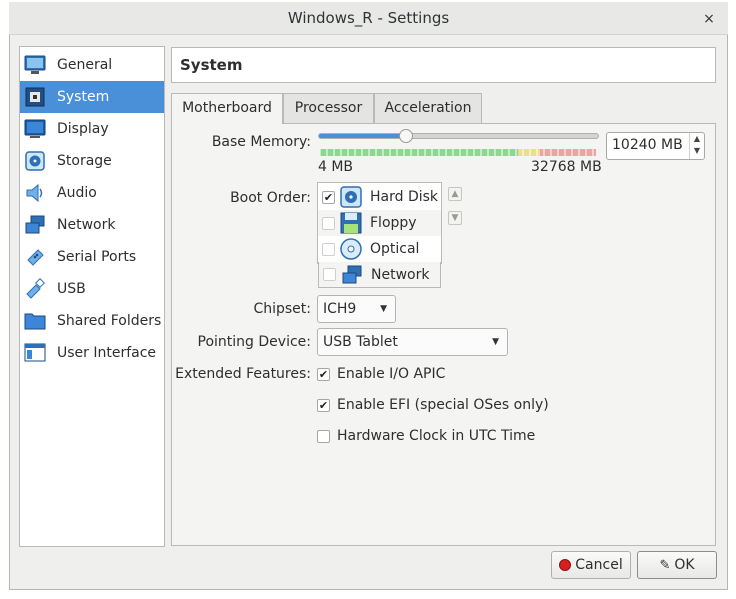 Image resolution: width=736 pixels, height=599 pixels. I want to click on optical-disc-icon, so click(351, 249).